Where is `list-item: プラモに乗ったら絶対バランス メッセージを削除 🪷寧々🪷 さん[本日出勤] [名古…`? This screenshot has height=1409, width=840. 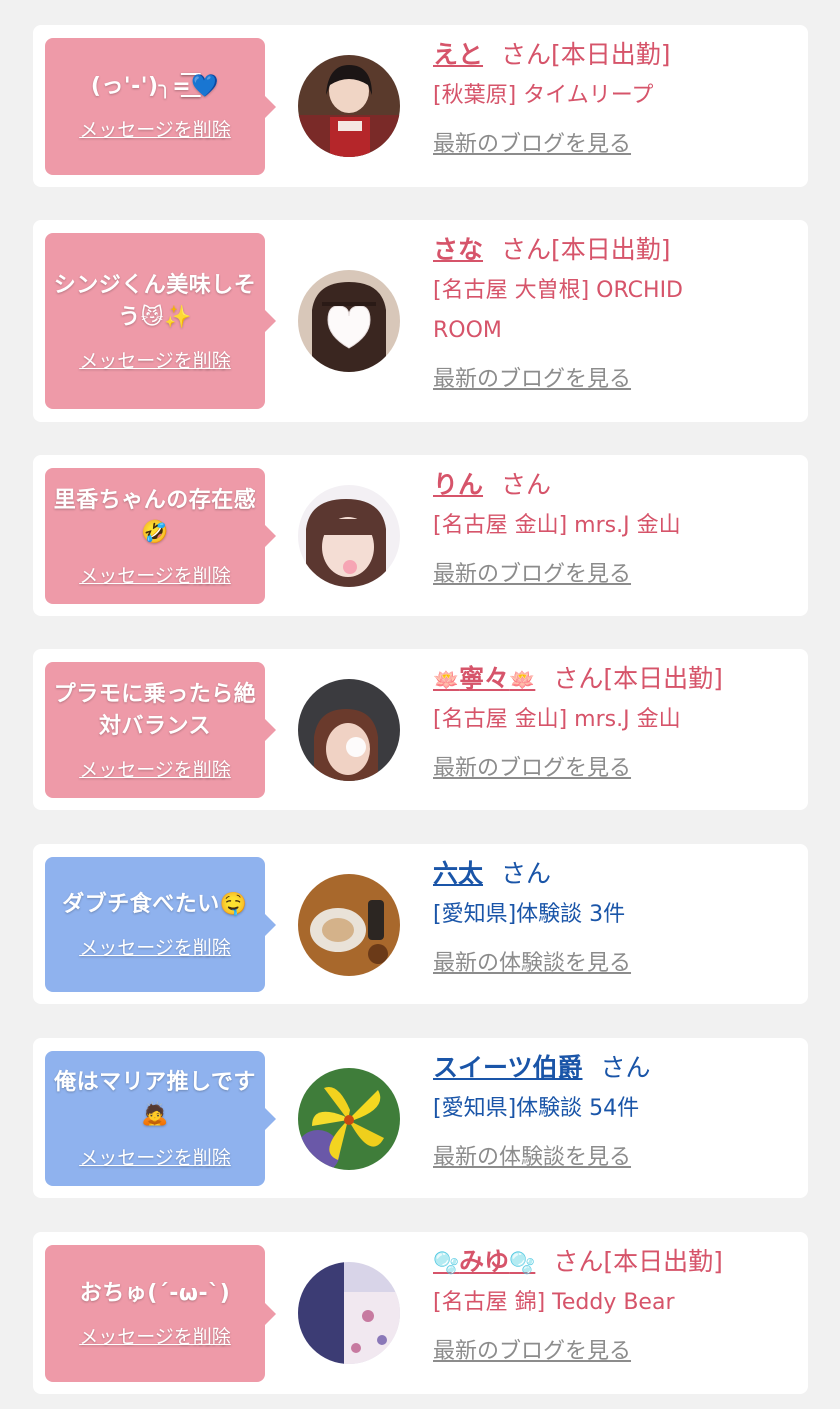
list-item: プラモに乗ったら絶対バランス メッセージを削除 🪷寧々🪷 さん[本日出勤] [名古… is located at coordinates (420, 729).